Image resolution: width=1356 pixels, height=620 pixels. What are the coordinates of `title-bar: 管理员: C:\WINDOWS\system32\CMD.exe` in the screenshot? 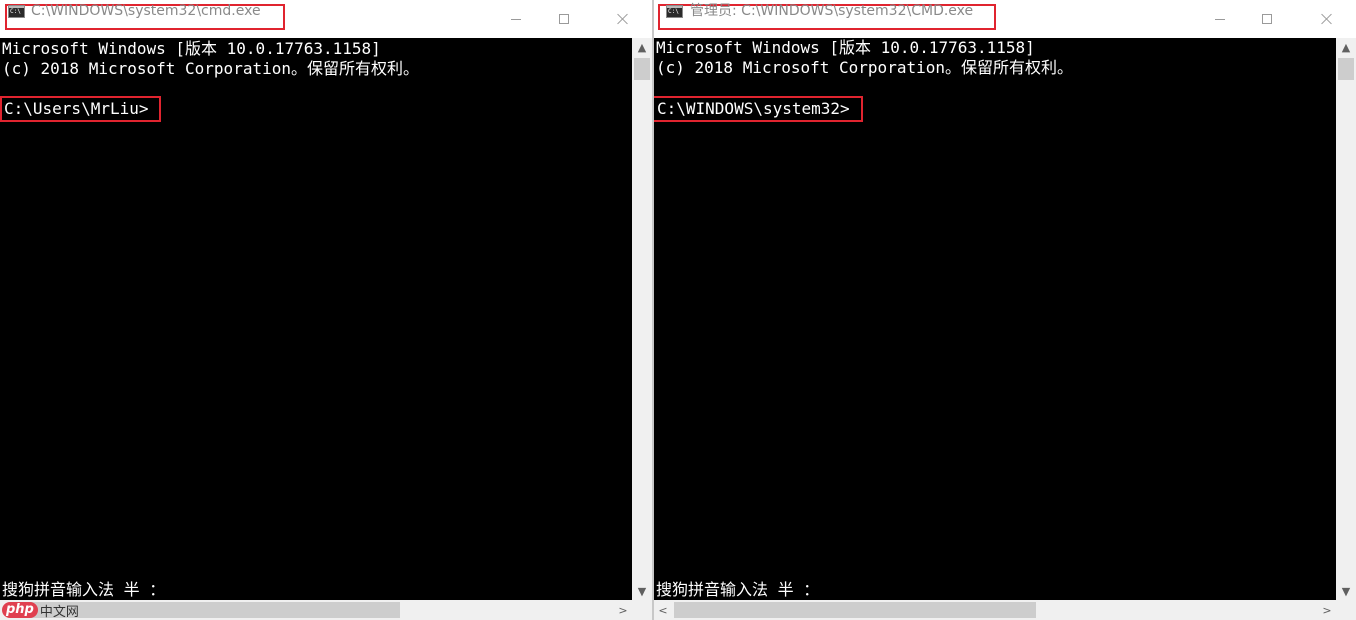 It's located at (1005, 19).